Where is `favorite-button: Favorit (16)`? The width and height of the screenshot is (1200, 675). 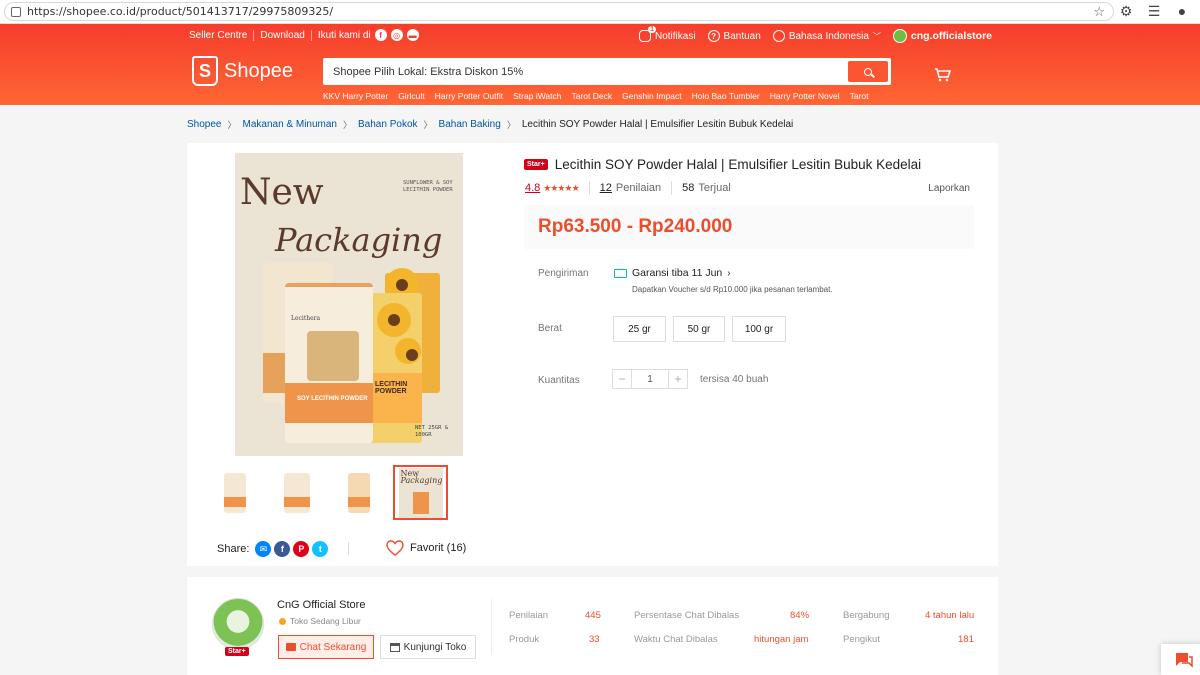
favorite-button: Favorit (16) is located at coordinates (426, 548).